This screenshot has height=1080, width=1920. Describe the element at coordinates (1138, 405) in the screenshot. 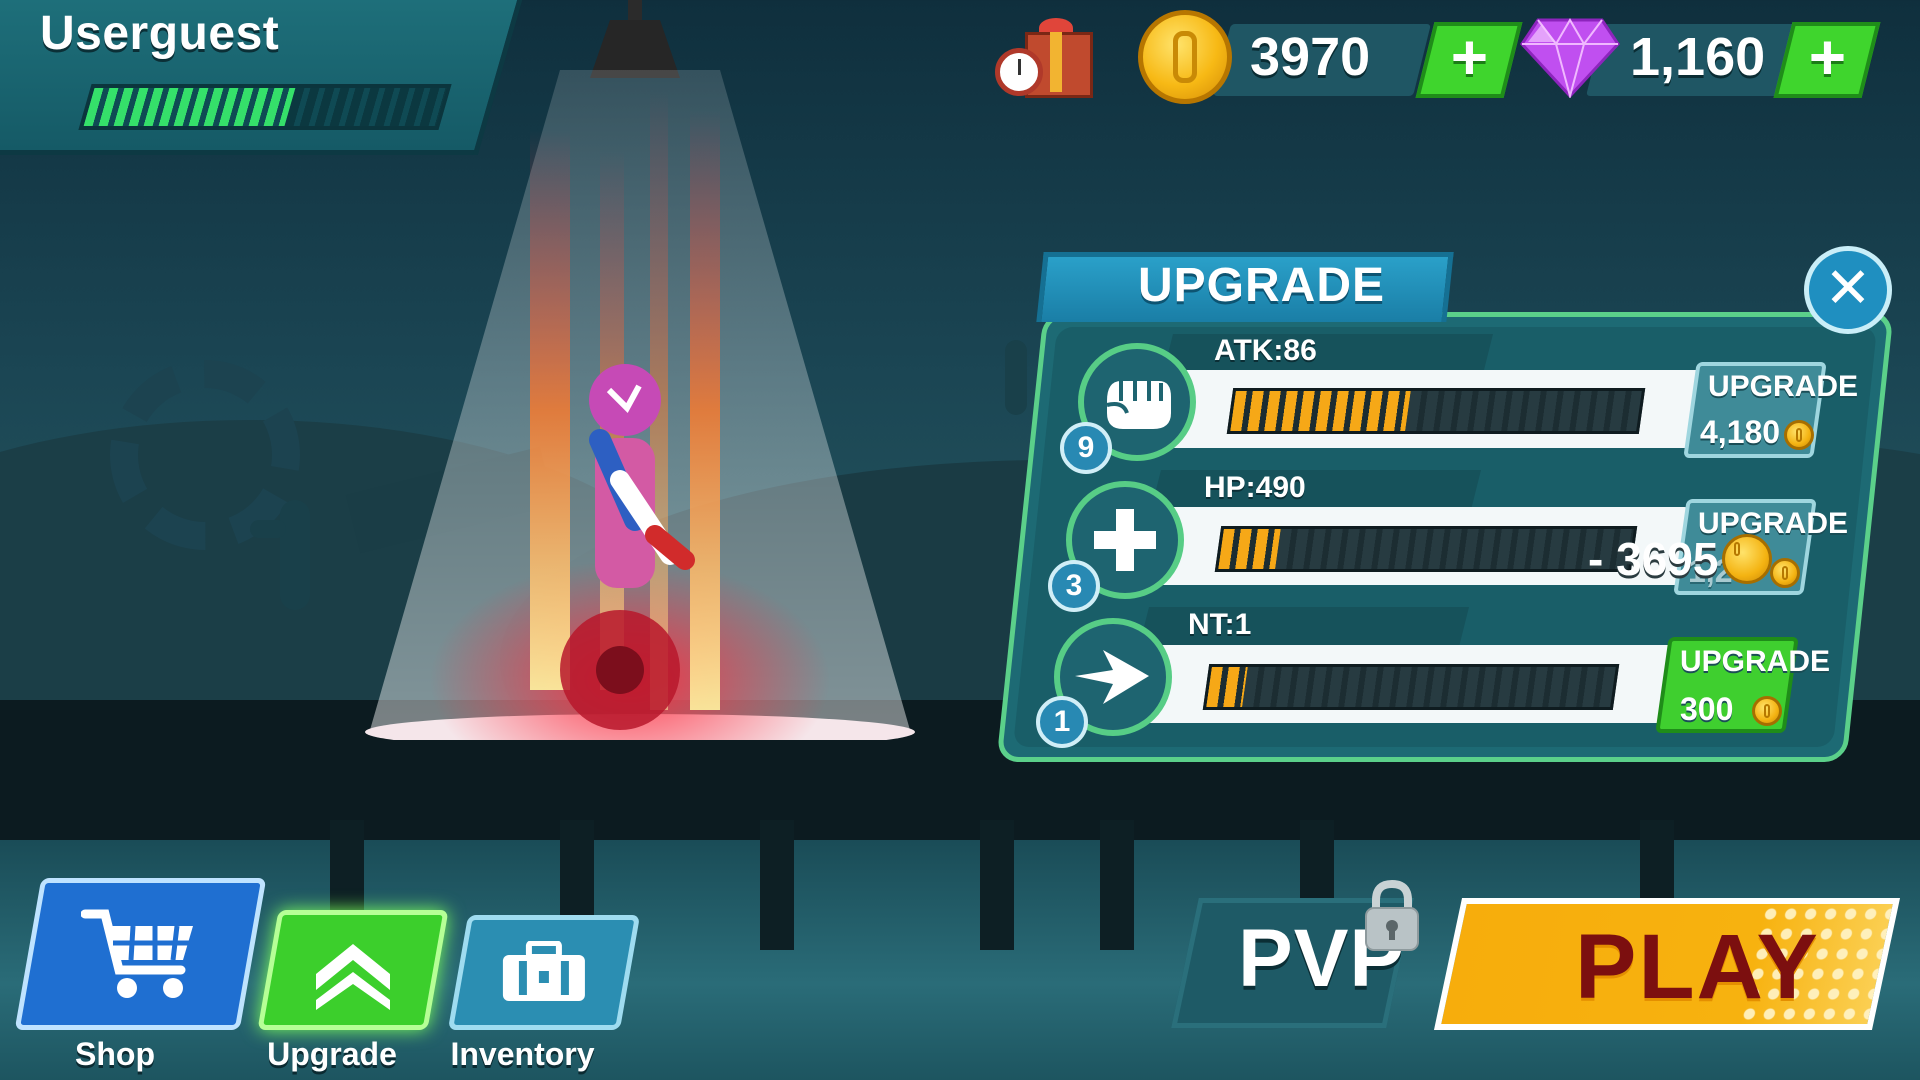

I see `fist-icon` at that location.